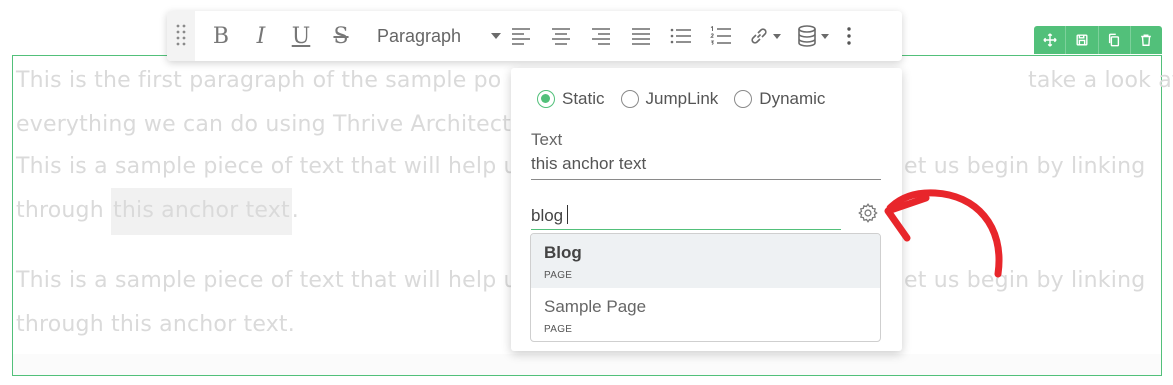  What do you see at coordinates (759, 36) in the screenshot?
I see `link-icon` at bounding box center [759, 36].